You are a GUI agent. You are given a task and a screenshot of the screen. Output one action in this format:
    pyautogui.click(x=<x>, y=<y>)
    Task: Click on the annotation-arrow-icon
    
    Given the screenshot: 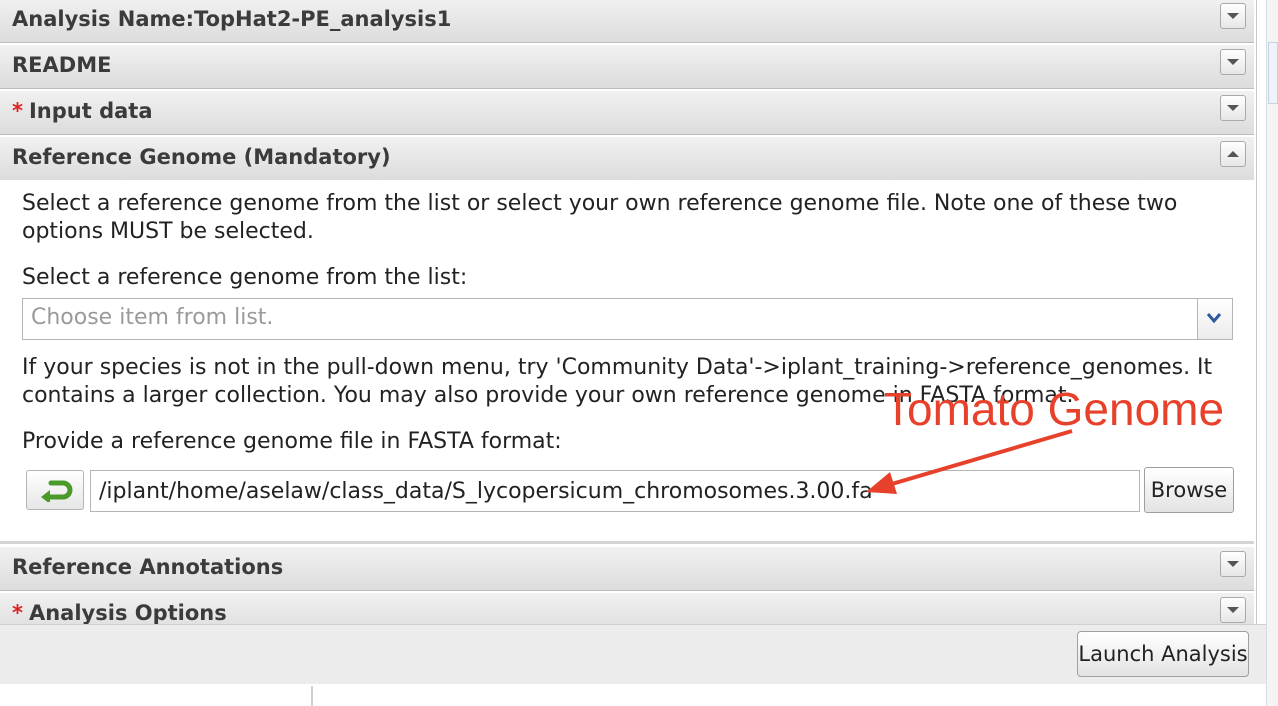 What is the action you would take?
    pyautogui.click(x=969, y=461)
    